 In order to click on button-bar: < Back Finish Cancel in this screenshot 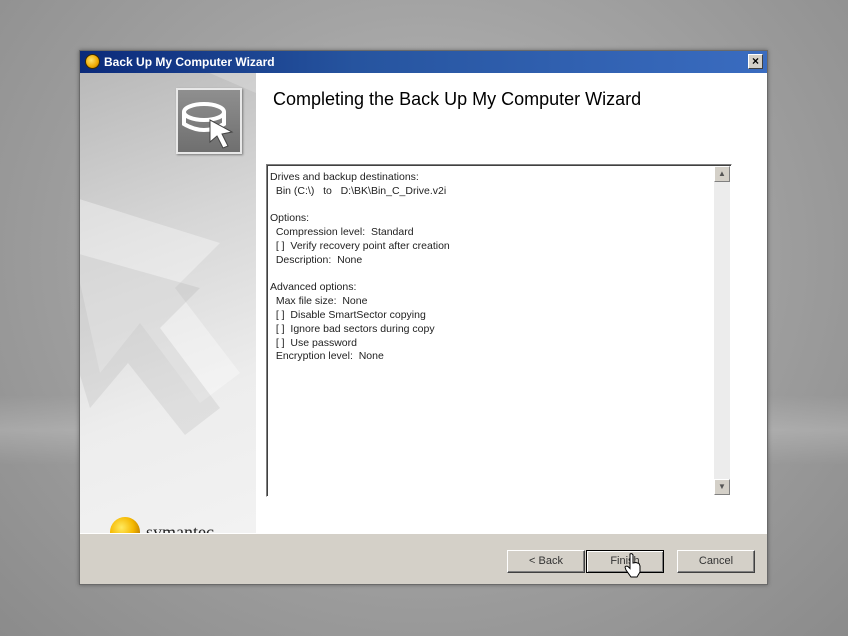, I will do `click(423, 558)`.